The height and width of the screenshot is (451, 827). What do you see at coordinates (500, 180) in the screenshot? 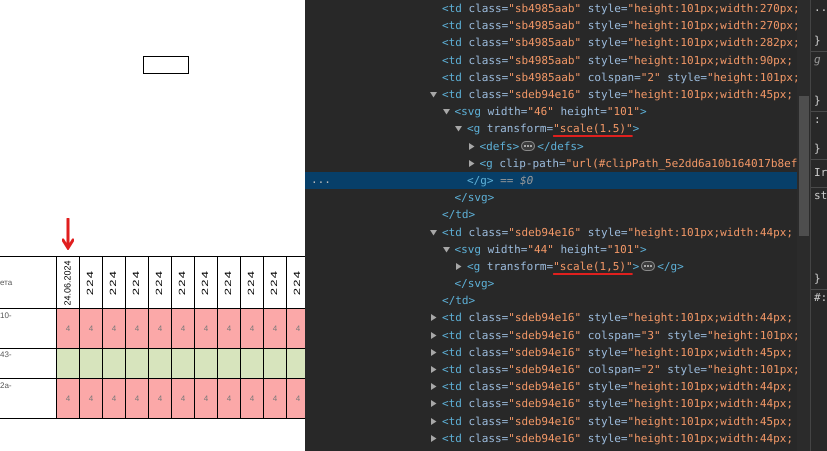
I see `code-line: </g> == $0` at bounding box center [500, 180].